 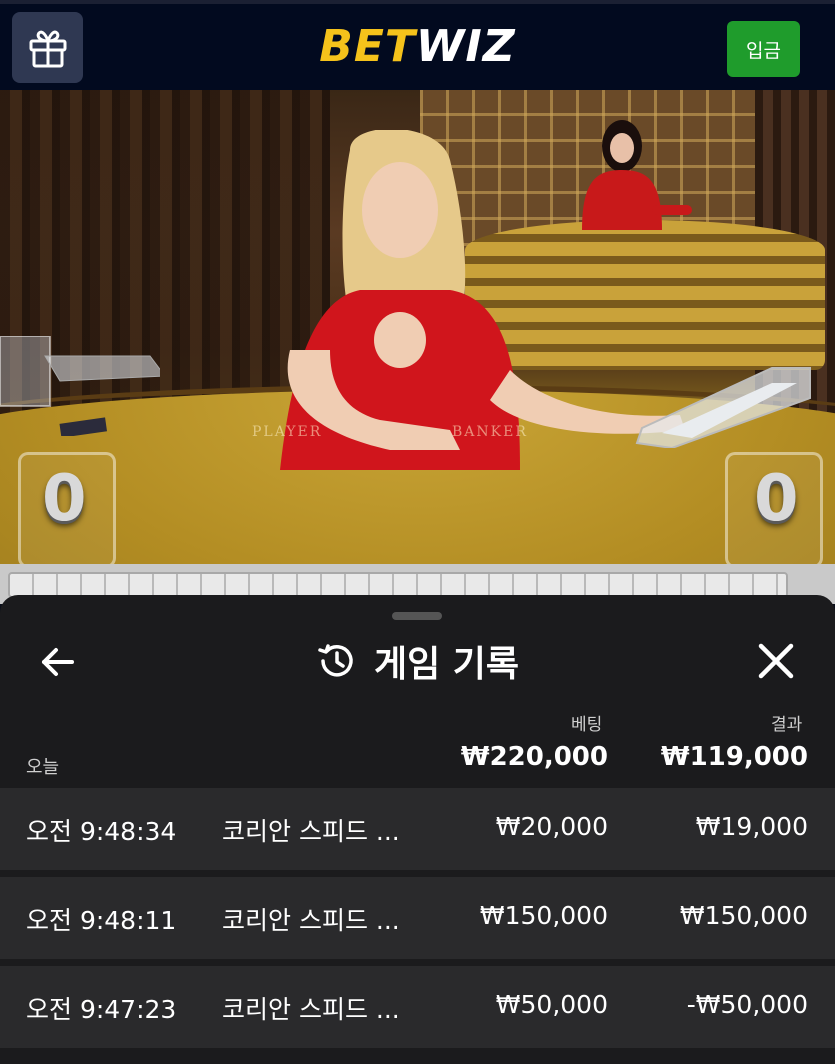 I want to click on player-area-label: PLAYER, so click(x=287, y=432).